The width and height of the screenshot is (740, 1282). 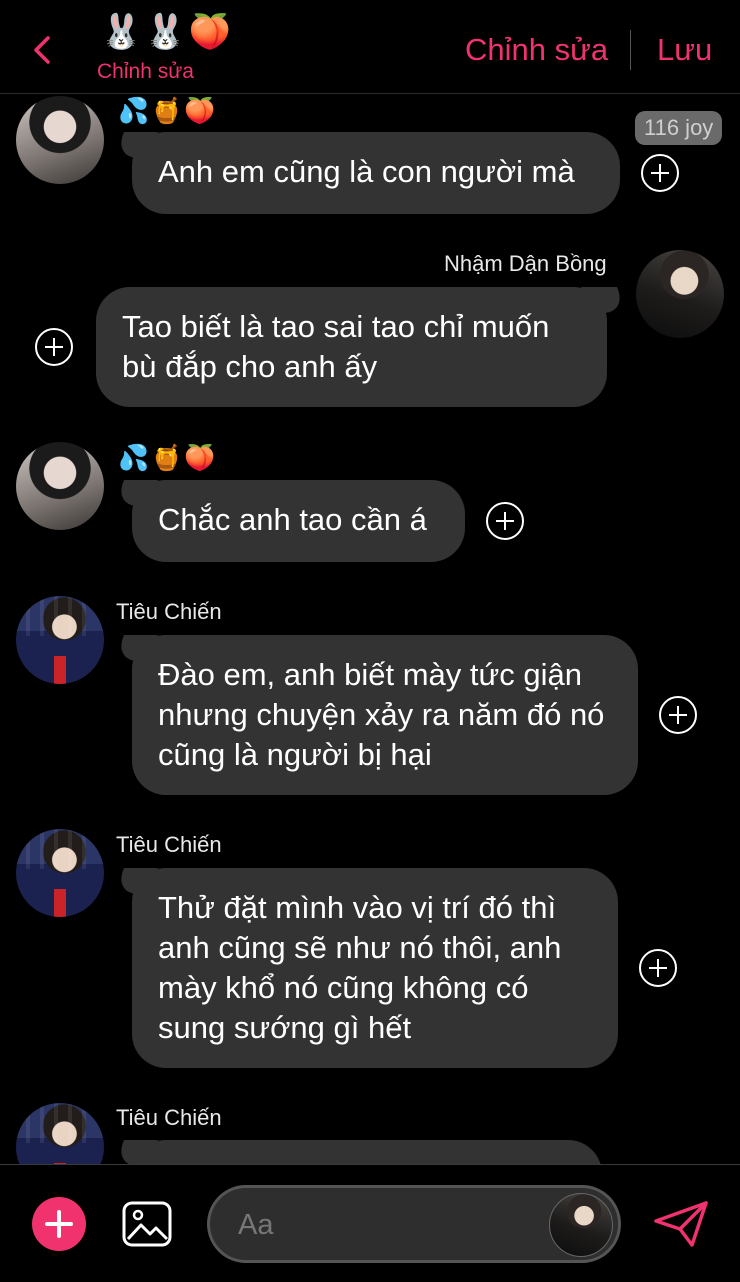 What do you see at coordinates (684, 50) in the screenshot?
I see `save-button: Lưu` at bounding box center [684, 50].